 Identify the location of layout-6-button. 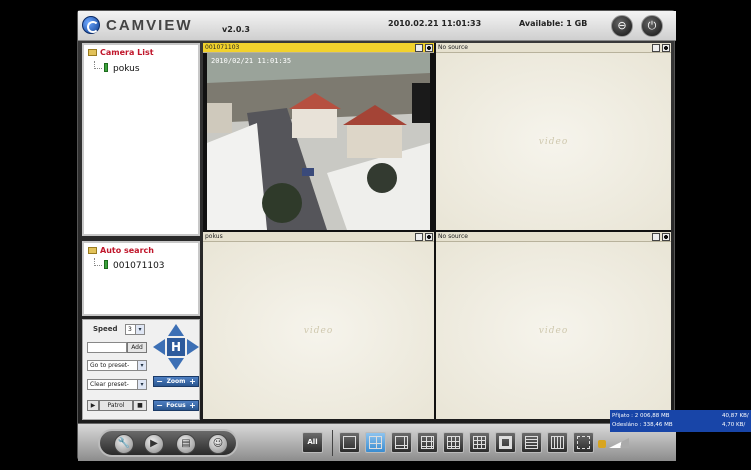
(401, 442).